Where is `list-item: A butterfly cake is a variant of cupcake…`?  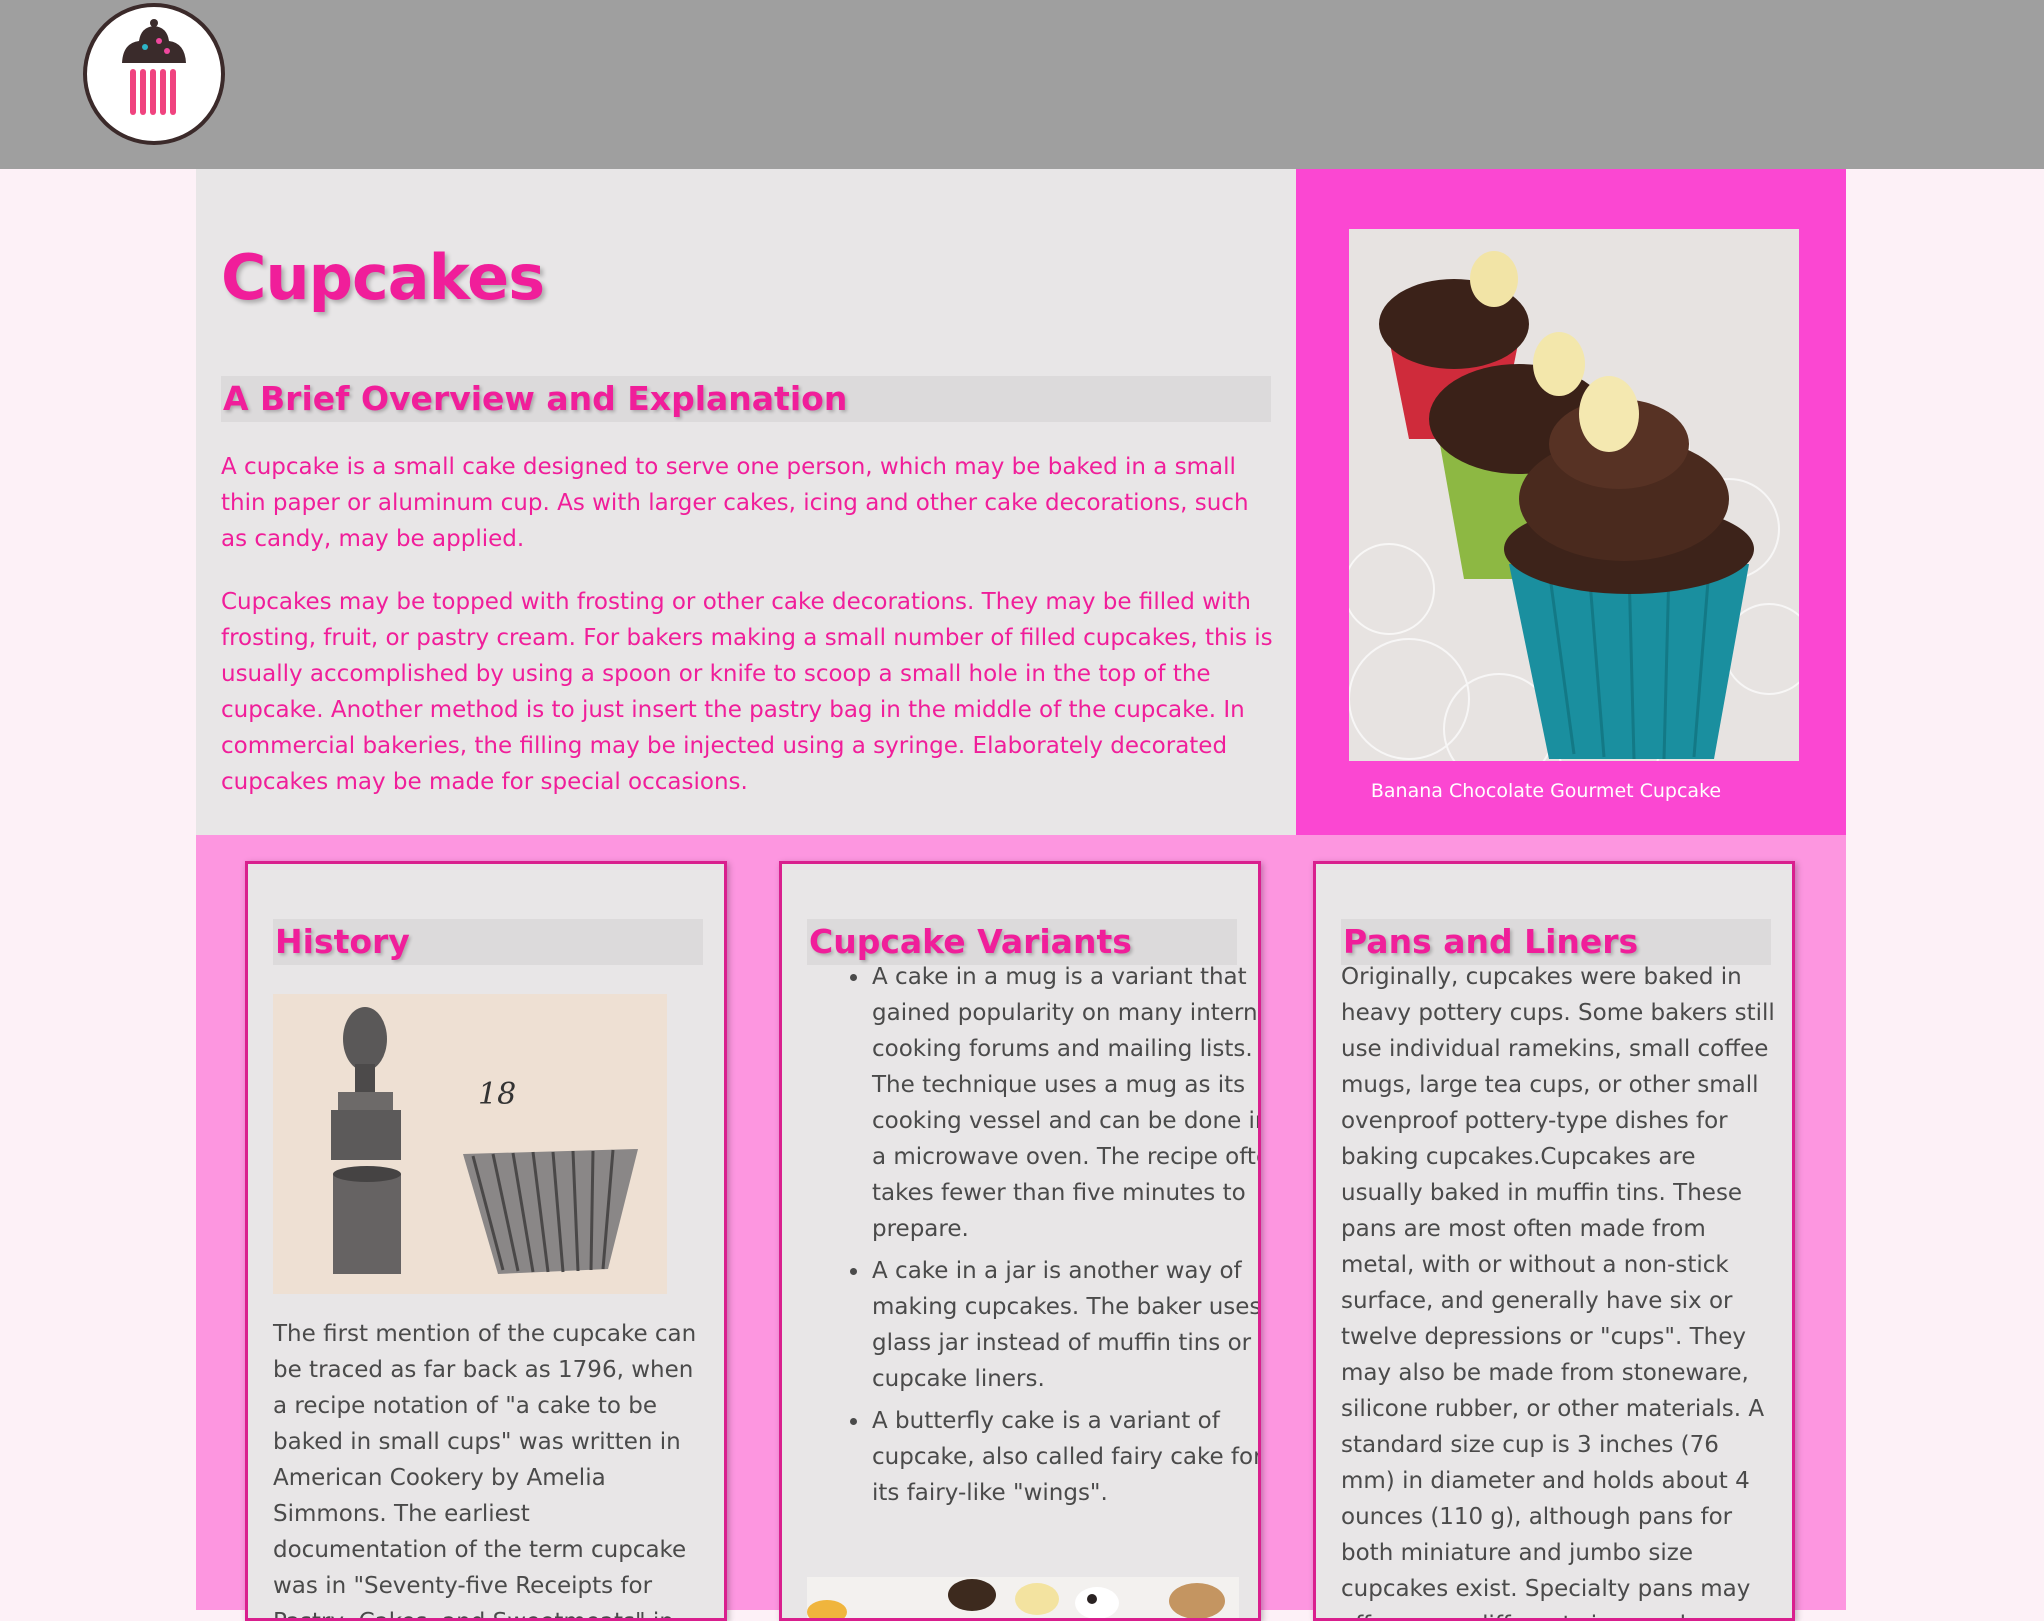 list-item: A butterfly cake is a variant of cupcake… is located at coordinates (1064, 1457).